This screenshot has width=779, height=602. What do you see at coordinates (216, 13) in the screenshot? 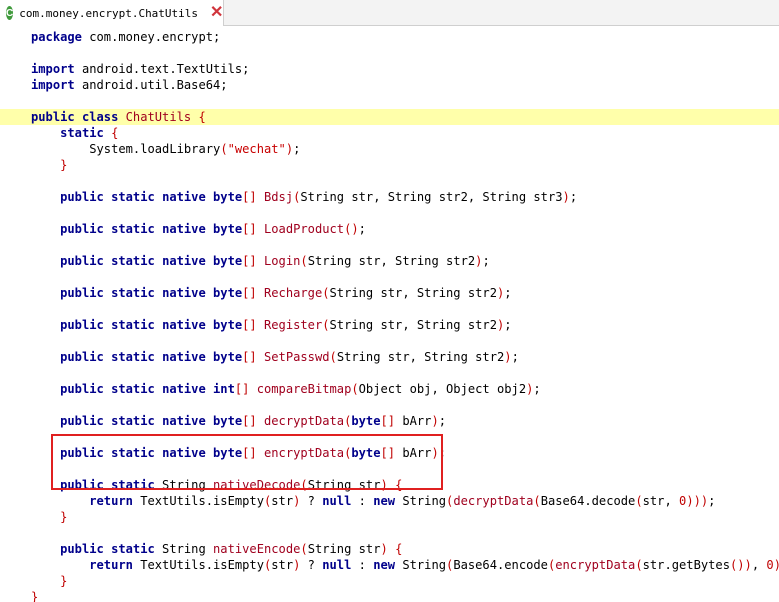
I see `close-tab-icon: ✕` at bounding box center [216, 13].